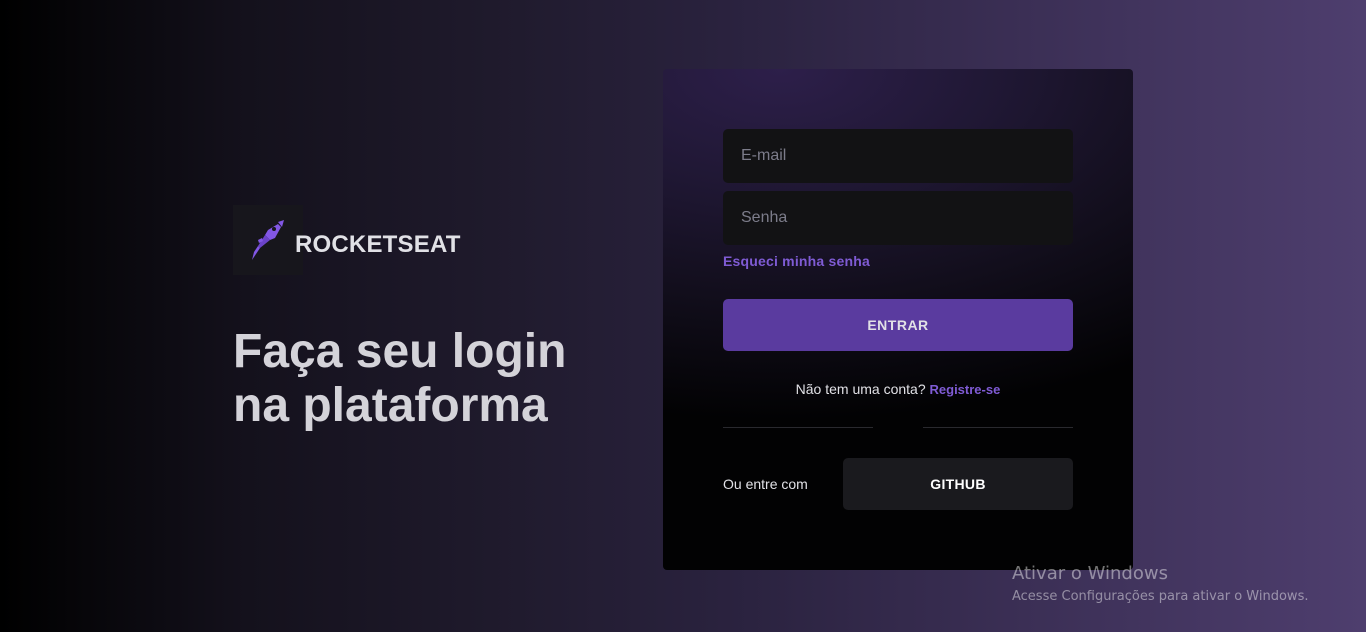 The height and width of the screenshot is (632, 1366). I want to click on brand: ROCKETSEAT, so click(347, 240).